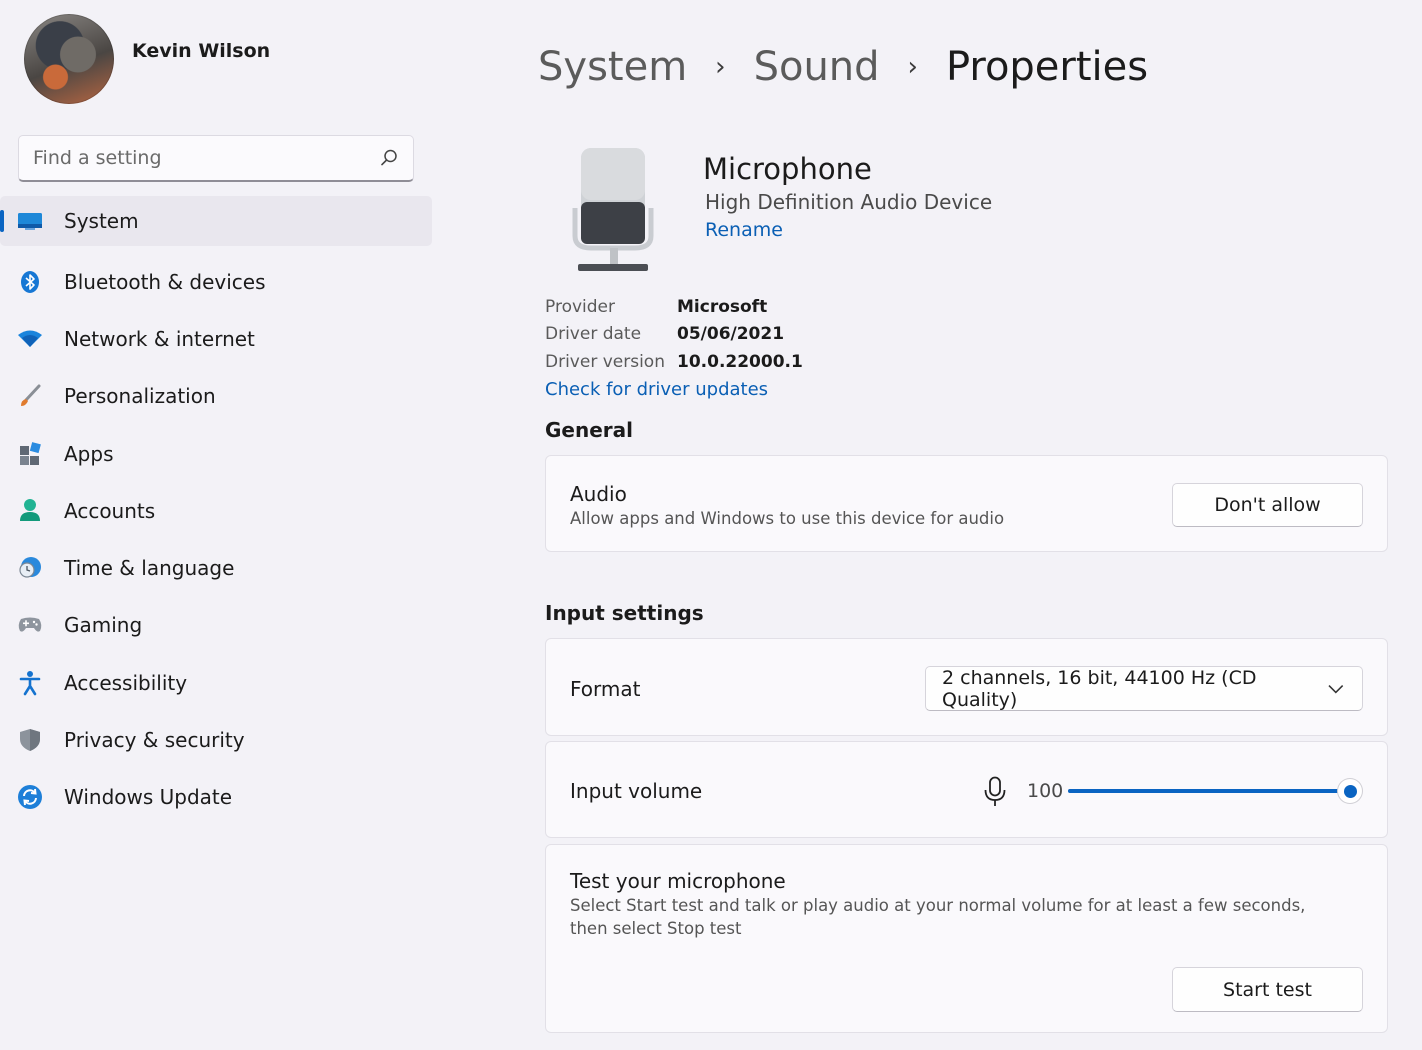 Image resolution: width=1422 pixels, height=1050 pixels. What do you see at coordinates (1267, 989) in the screenshot?
I see `start-test-button: Start test` at bounding box center [1267, 989].